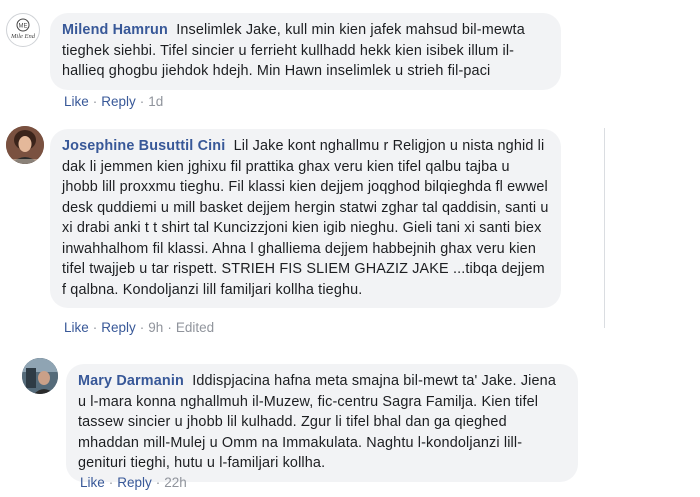  I want to click on comment-time: 9h, so click(155, 327).